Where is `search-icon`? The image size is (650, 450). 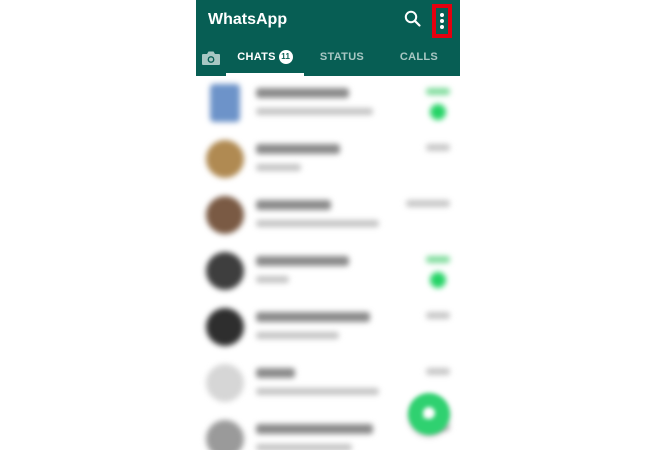
search-icon is located at coordinates (412, 18).